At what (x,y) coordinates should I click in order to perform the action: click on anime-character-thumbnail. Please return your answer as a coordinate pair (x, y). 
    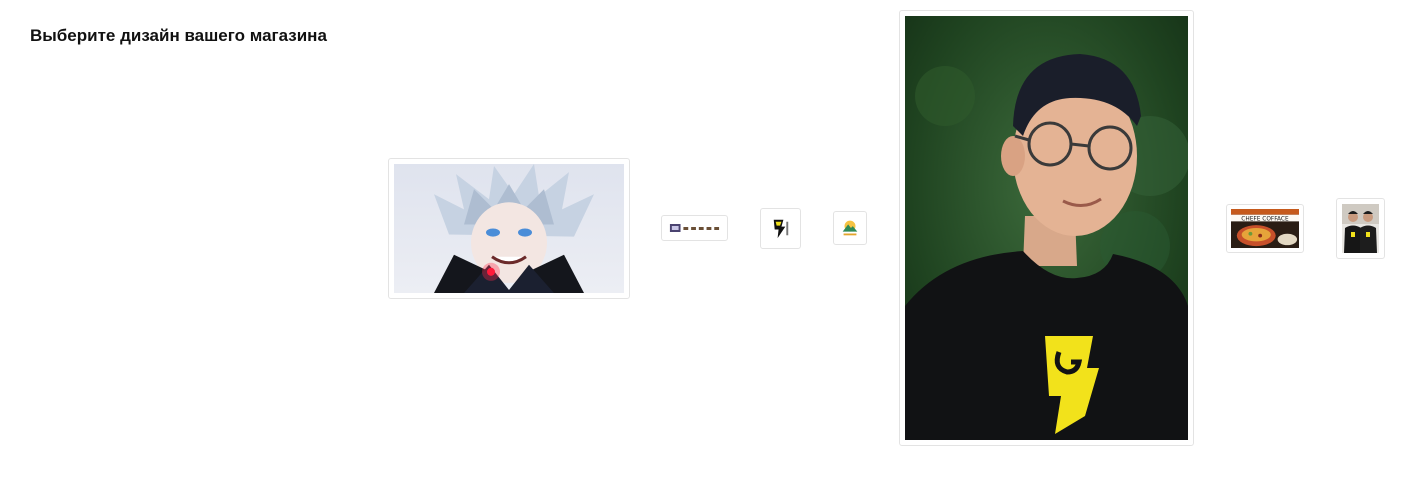
    Looking at the image, I should click on (509, 228).